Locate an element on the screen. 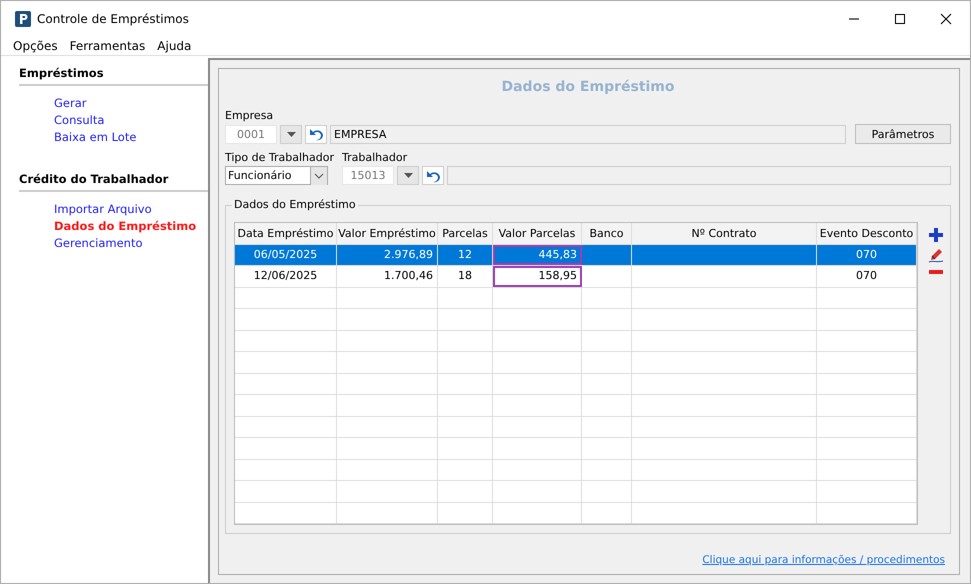 Image resolution: width=971 pixels, height=584 pixels. table-cell: 2.976,89 is located at coordinates (387, 254).